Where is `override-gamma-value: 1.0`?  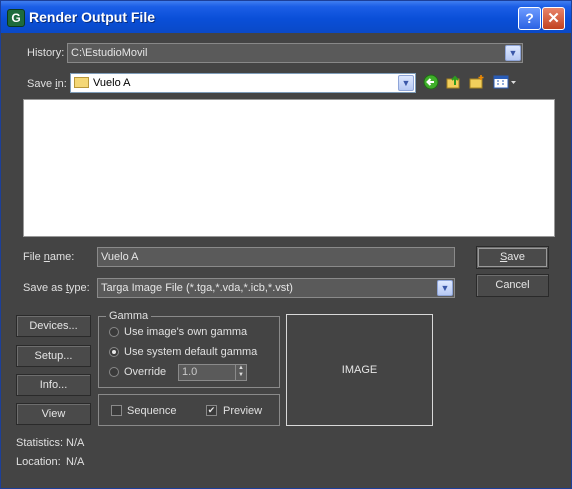 override-gamma-value: 1.0 is located at coordinates (190, 372).